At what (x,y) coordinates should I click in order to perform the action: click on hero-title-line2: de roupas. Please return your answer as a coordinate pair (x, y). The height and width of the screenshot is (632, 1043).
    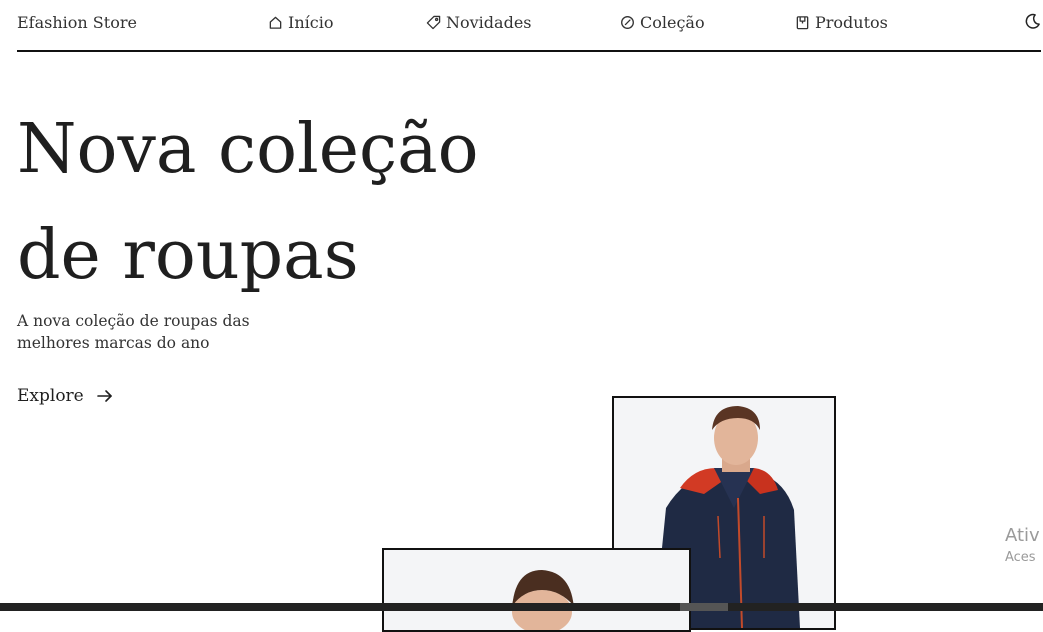
    Looking at the image, I should click on (188, 255).